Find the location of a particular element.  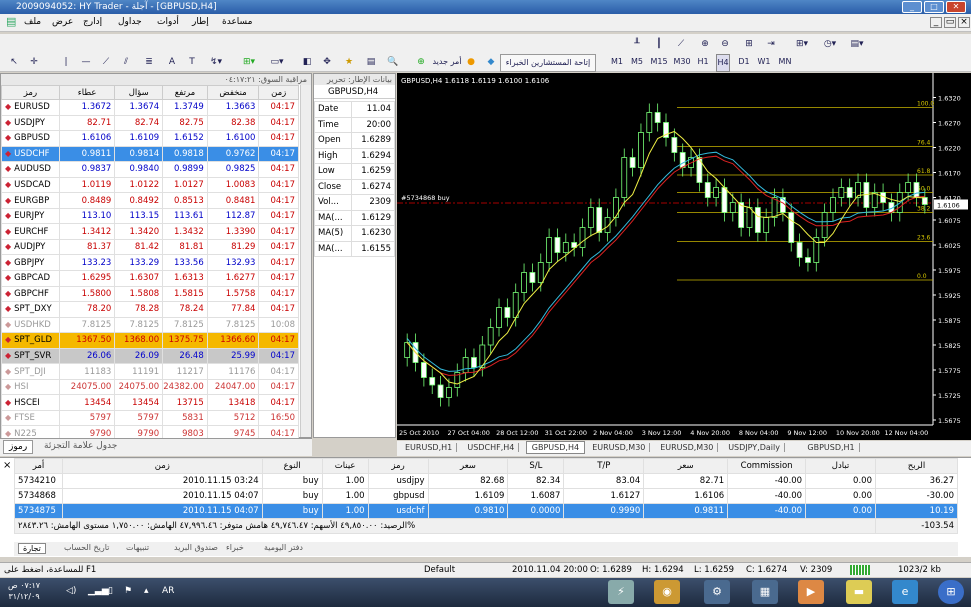

tf-m1: M1 is located at coordinates (617, 62).